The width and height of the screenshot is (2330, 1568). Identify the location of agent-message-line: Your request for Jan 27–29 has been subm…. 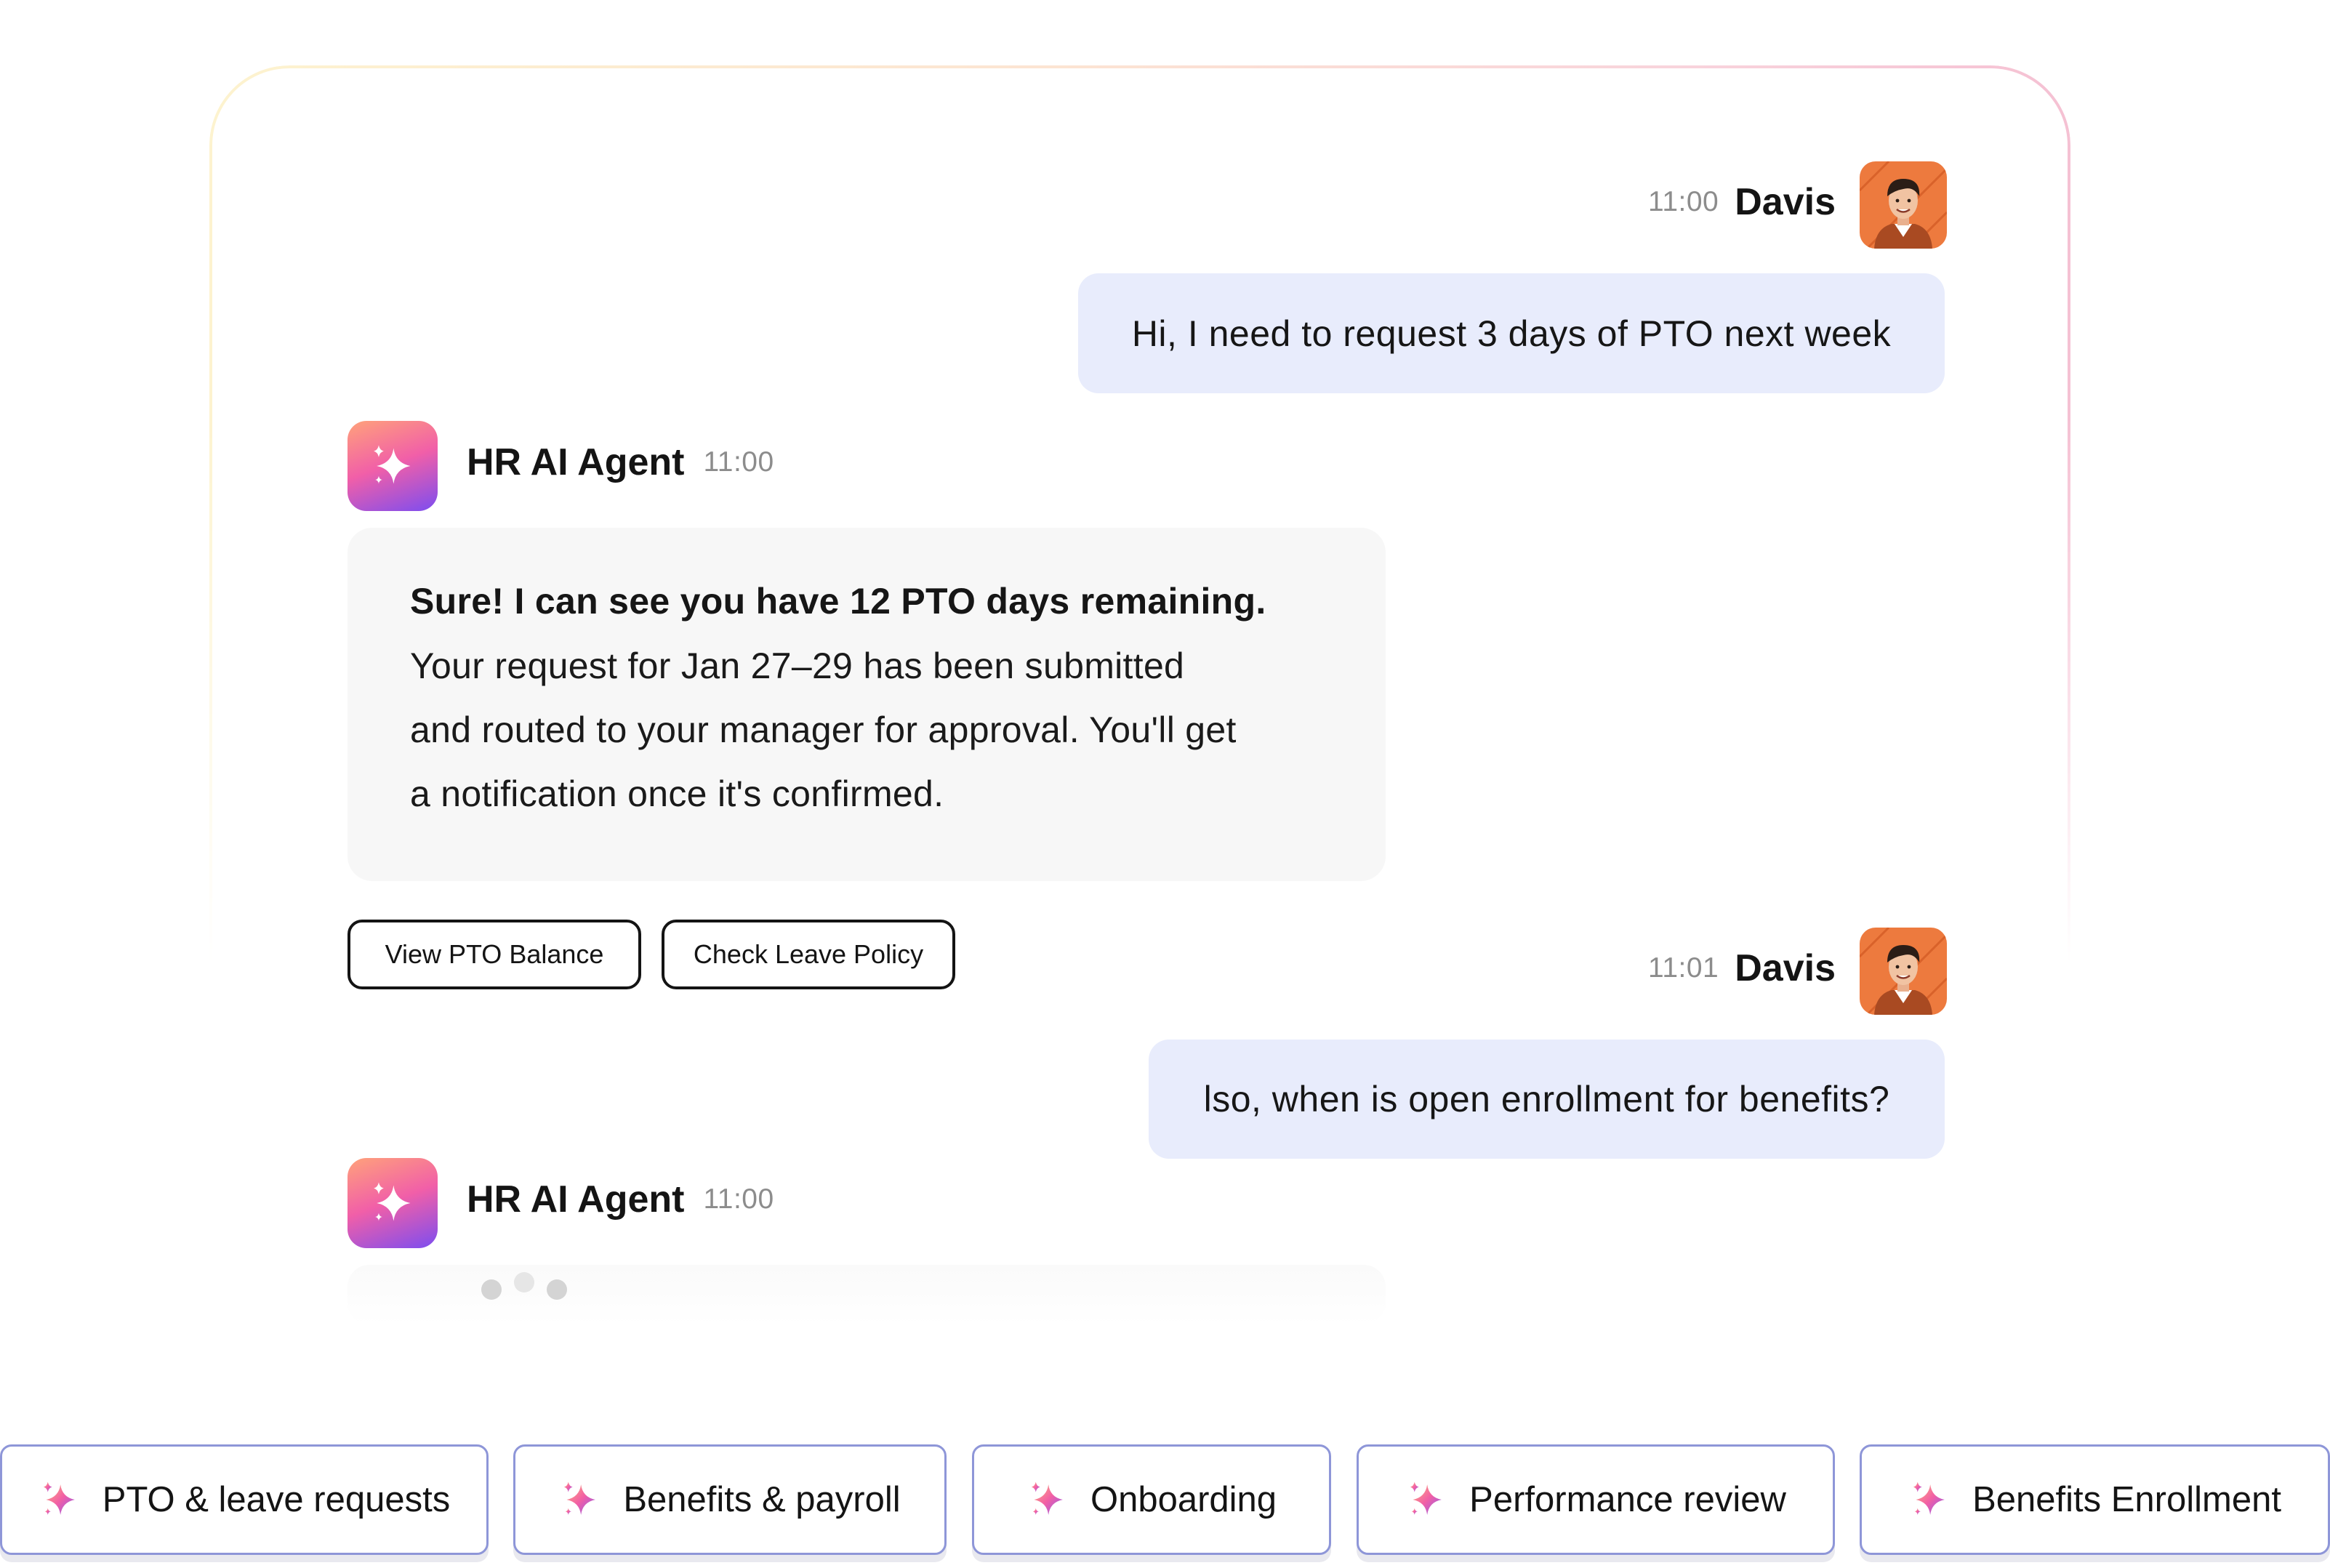
(797, 666).